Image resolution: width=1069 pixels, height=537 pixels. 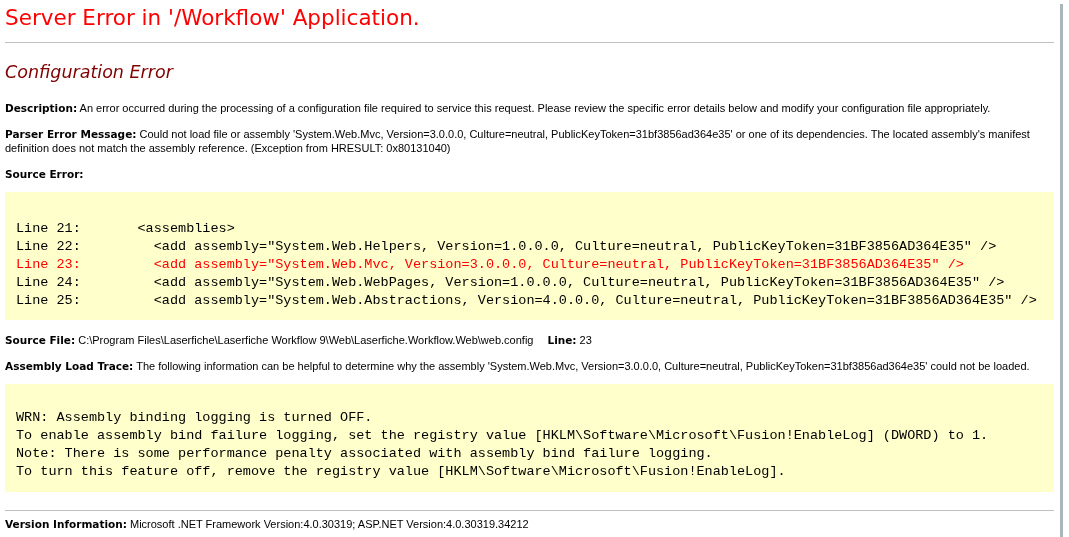 What do you see at coordinates (518, 141) in the screenshot?
I see `error-message: Parser Error Message: Could not load file or assembly 'System.Web.Mvc, Version=3.0.0.0, Culture=neutral, PublicKeyToken=31bf3856ad364e35' or one of its dependencies. The located assembly's manifest definition does not match the assembly reference. (Exception from HRESULT: 0x80131040)` at bounding box center [518, 141].